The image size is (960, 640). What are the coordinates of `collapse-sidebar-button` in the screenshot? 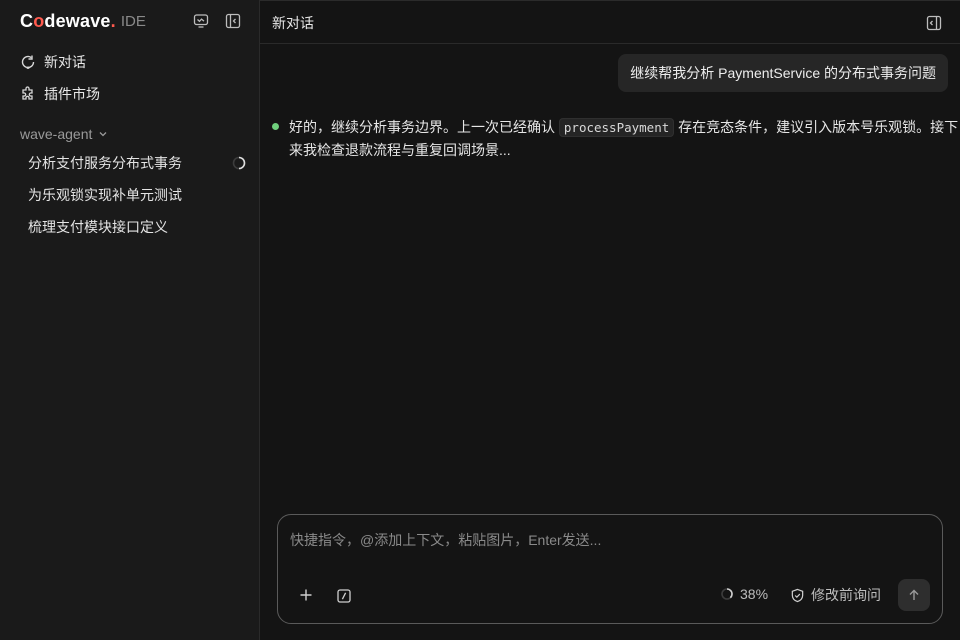 It's located at (233, 21).